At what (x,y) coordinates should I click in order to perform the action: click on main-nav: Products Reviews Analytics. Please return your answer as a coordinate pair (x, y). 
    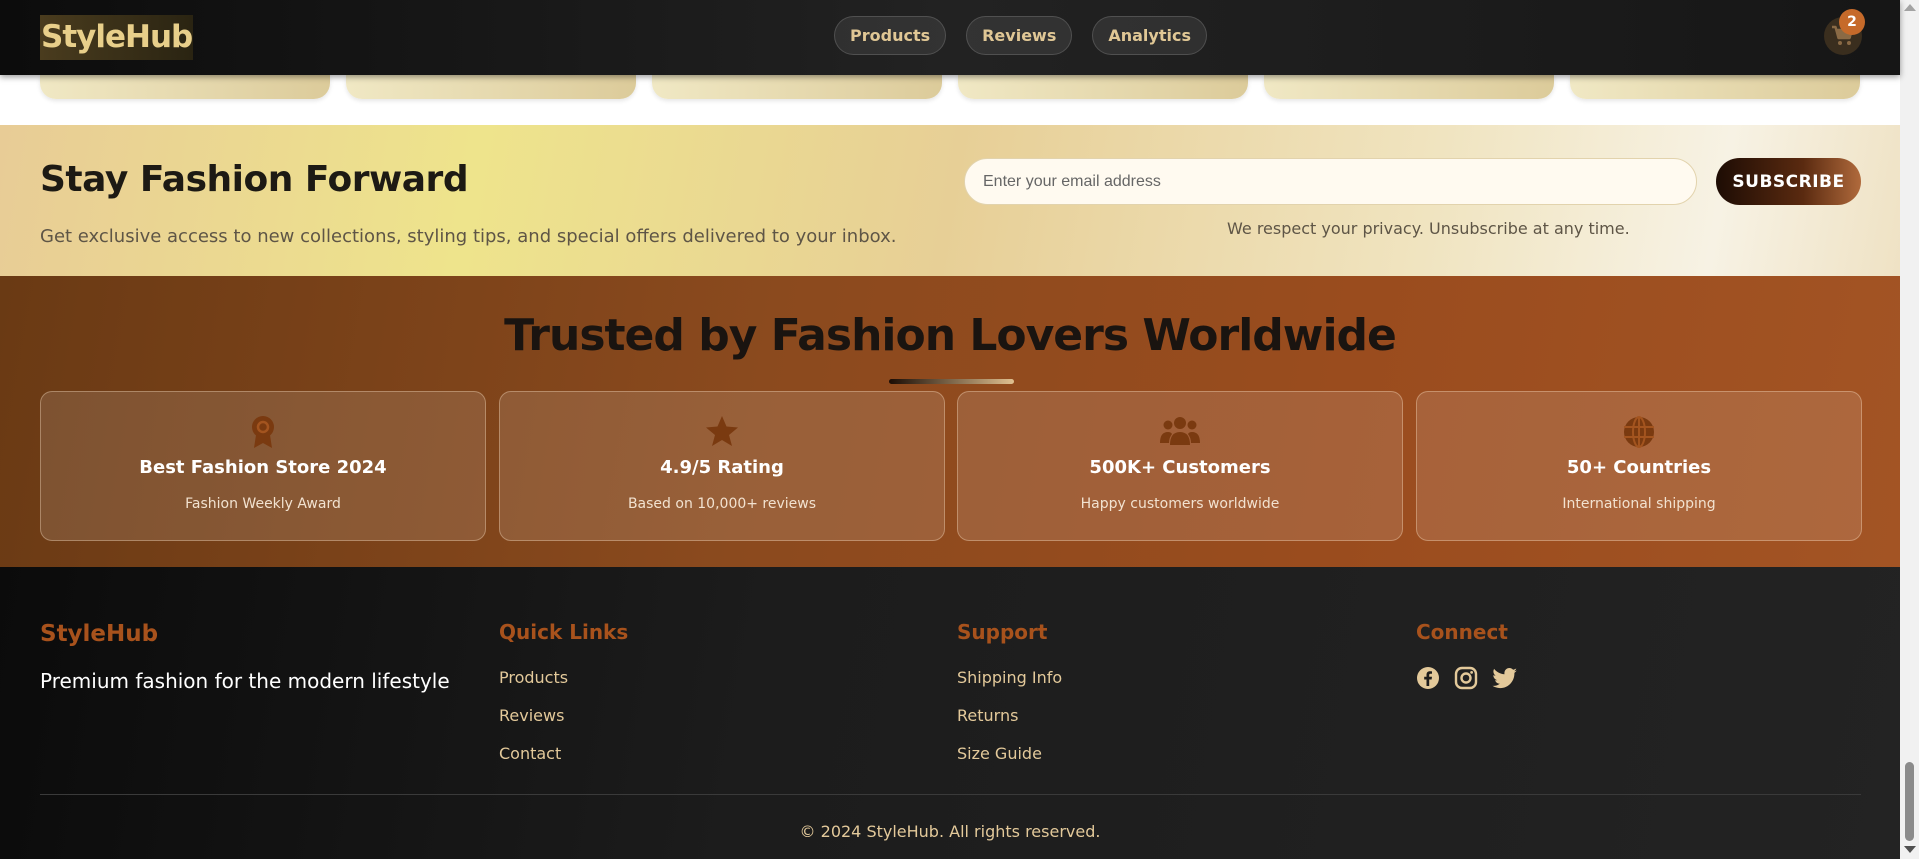
    Looking at the image, I should click on (1020, 35).